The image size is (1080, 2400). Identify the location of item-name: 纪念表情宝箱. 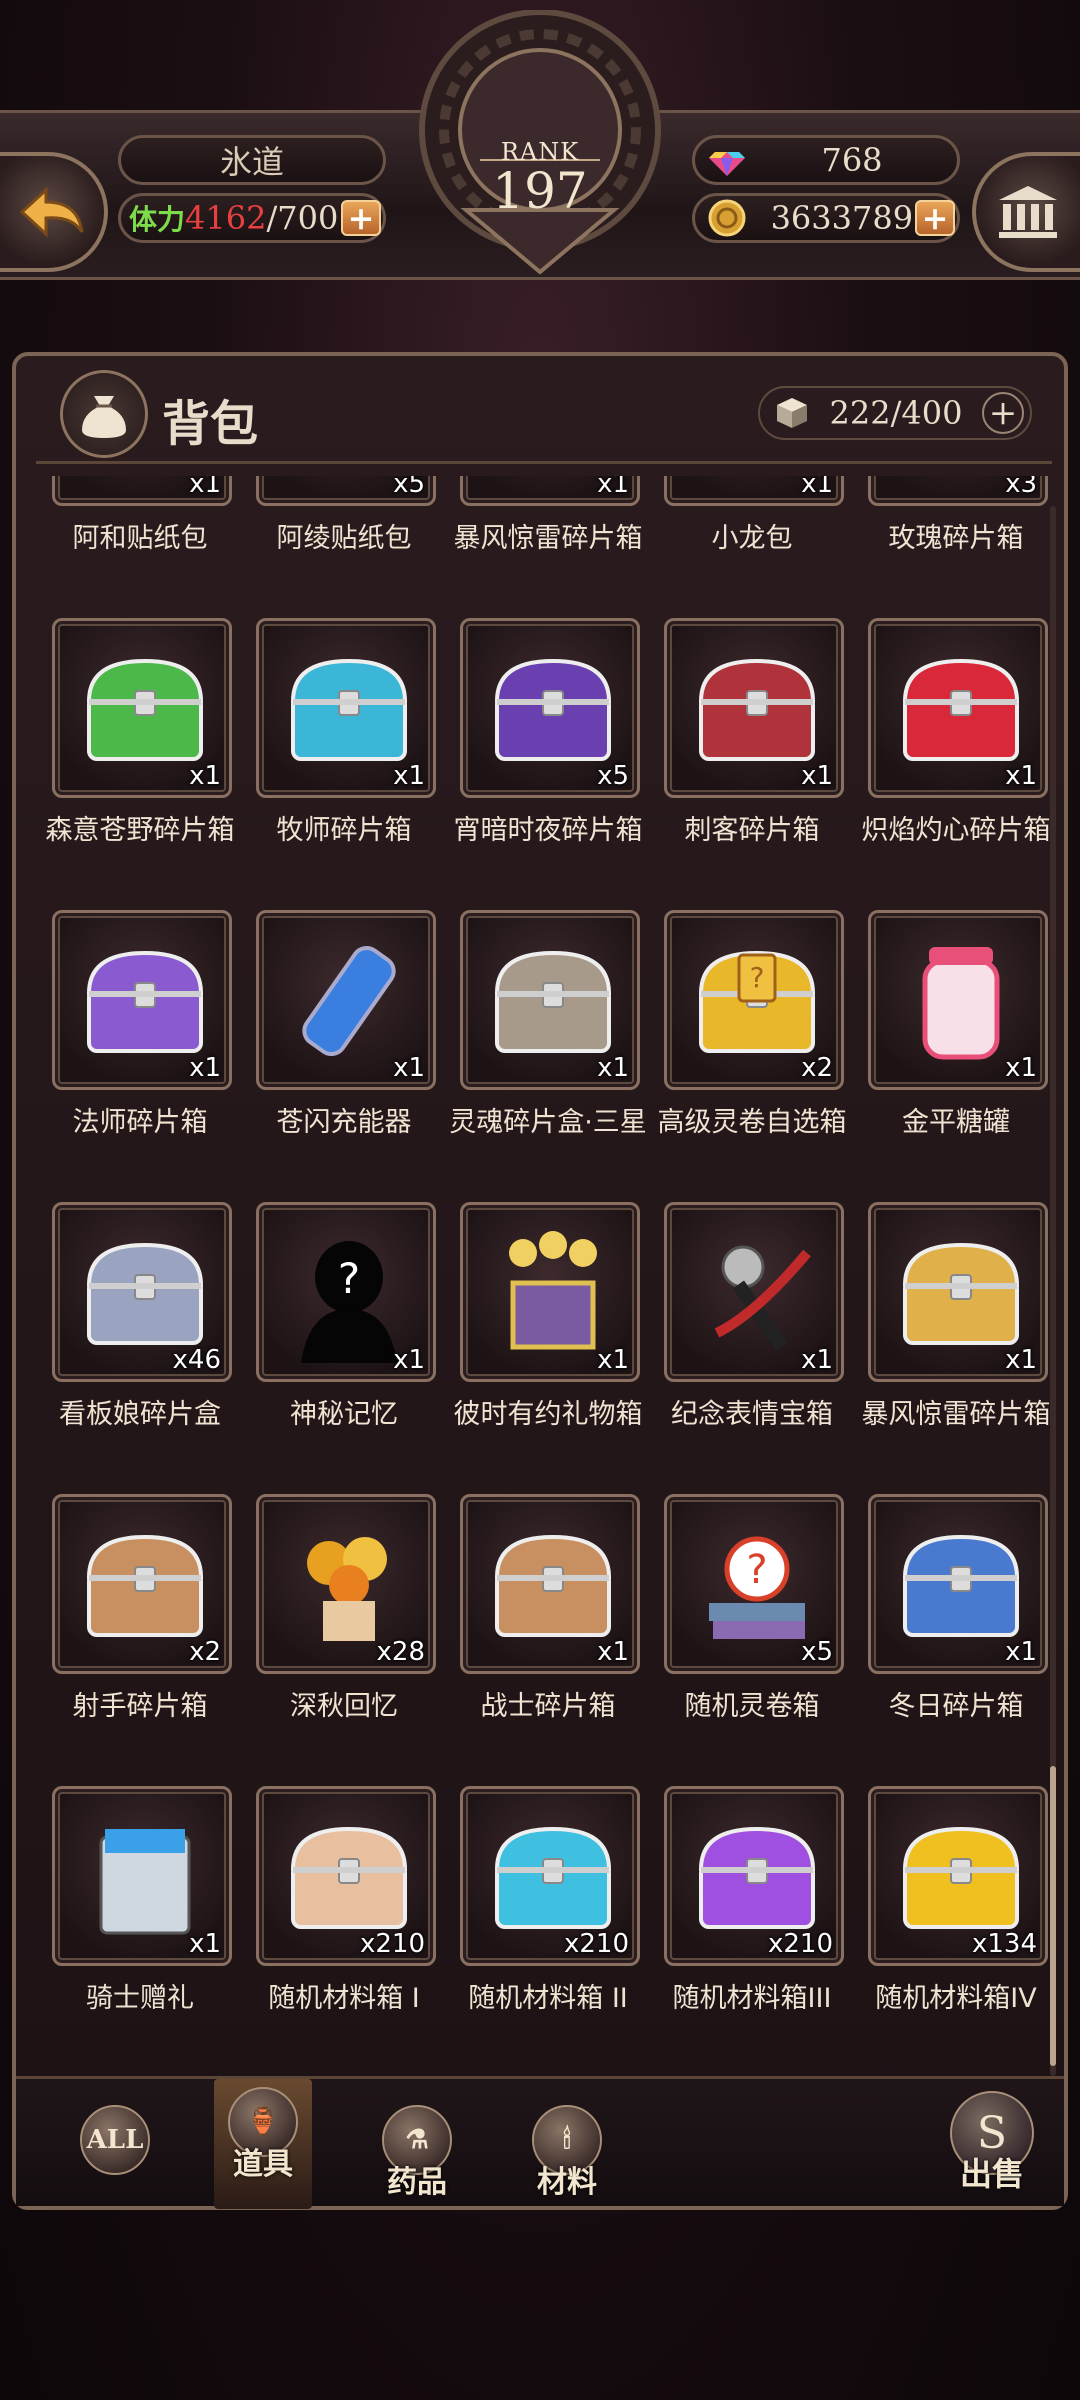
(752, 1414).